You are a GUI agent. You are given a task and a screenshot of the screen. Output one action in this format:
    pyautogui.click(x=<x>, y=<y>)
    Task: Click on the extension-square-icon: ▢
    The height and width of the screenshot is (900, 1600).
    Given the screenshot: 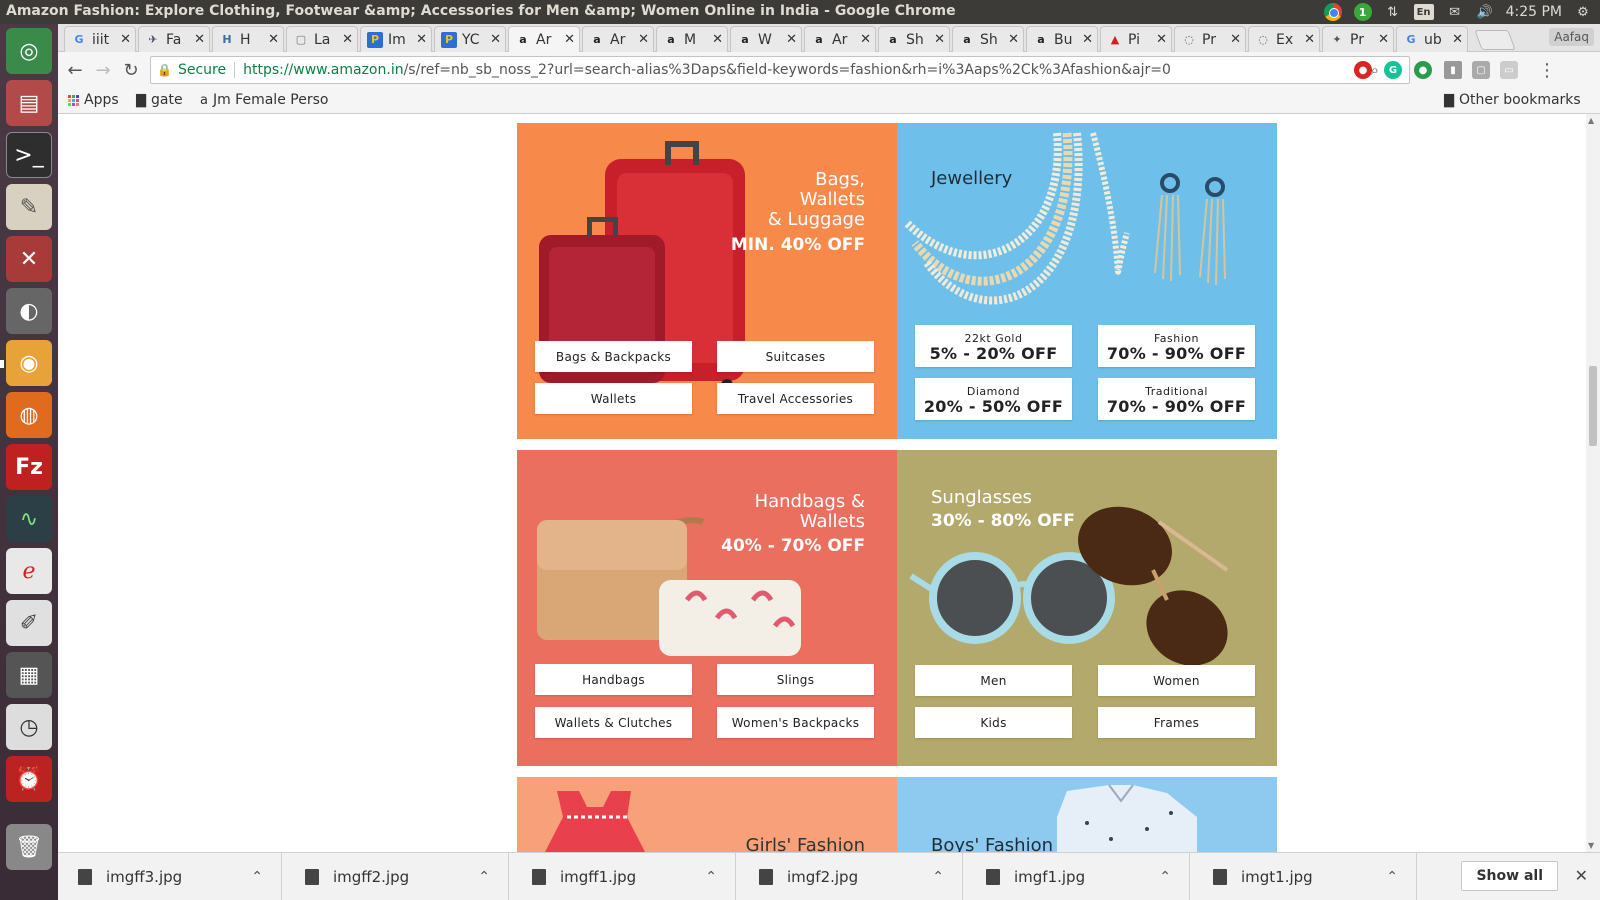 What is the action you would take?
    pyautogui.click(x=1481, y=70)
    